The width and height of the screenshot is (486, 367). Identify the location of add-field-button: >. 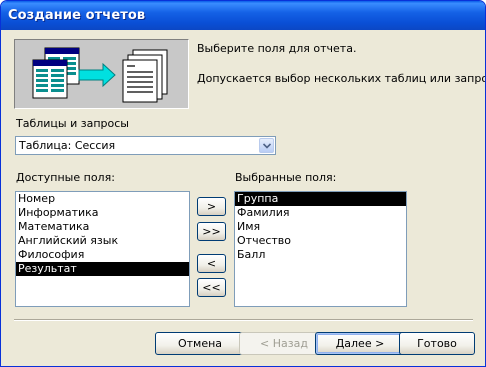
(211, 206).